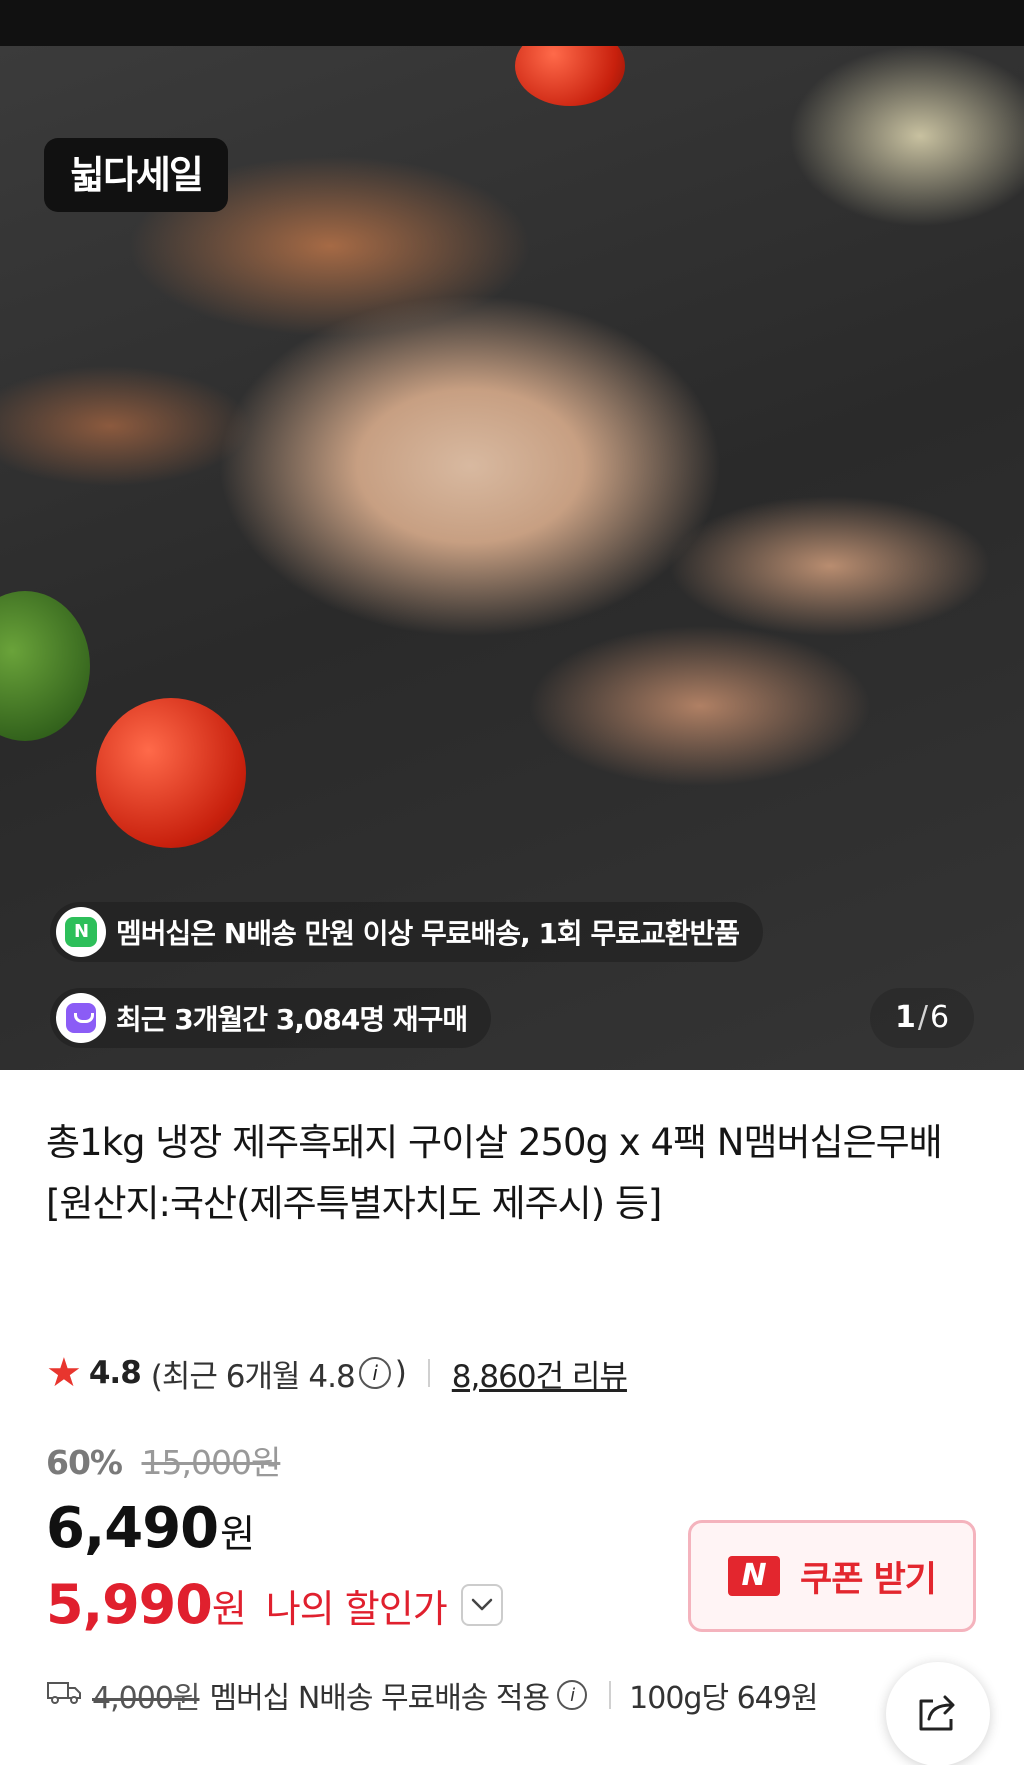  What do you see at coordinates (229, 1608) in the screenshot?
I see `my-discount-price-unit: 원` at bounding box center [229, 1608].